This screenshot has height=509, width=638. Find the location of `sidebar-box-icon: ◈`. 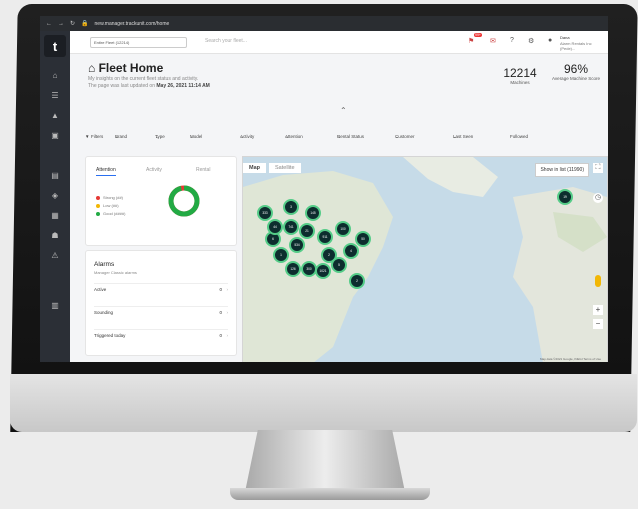

sidebar-box-icon: ◈ is located at coordinates (55, 196).